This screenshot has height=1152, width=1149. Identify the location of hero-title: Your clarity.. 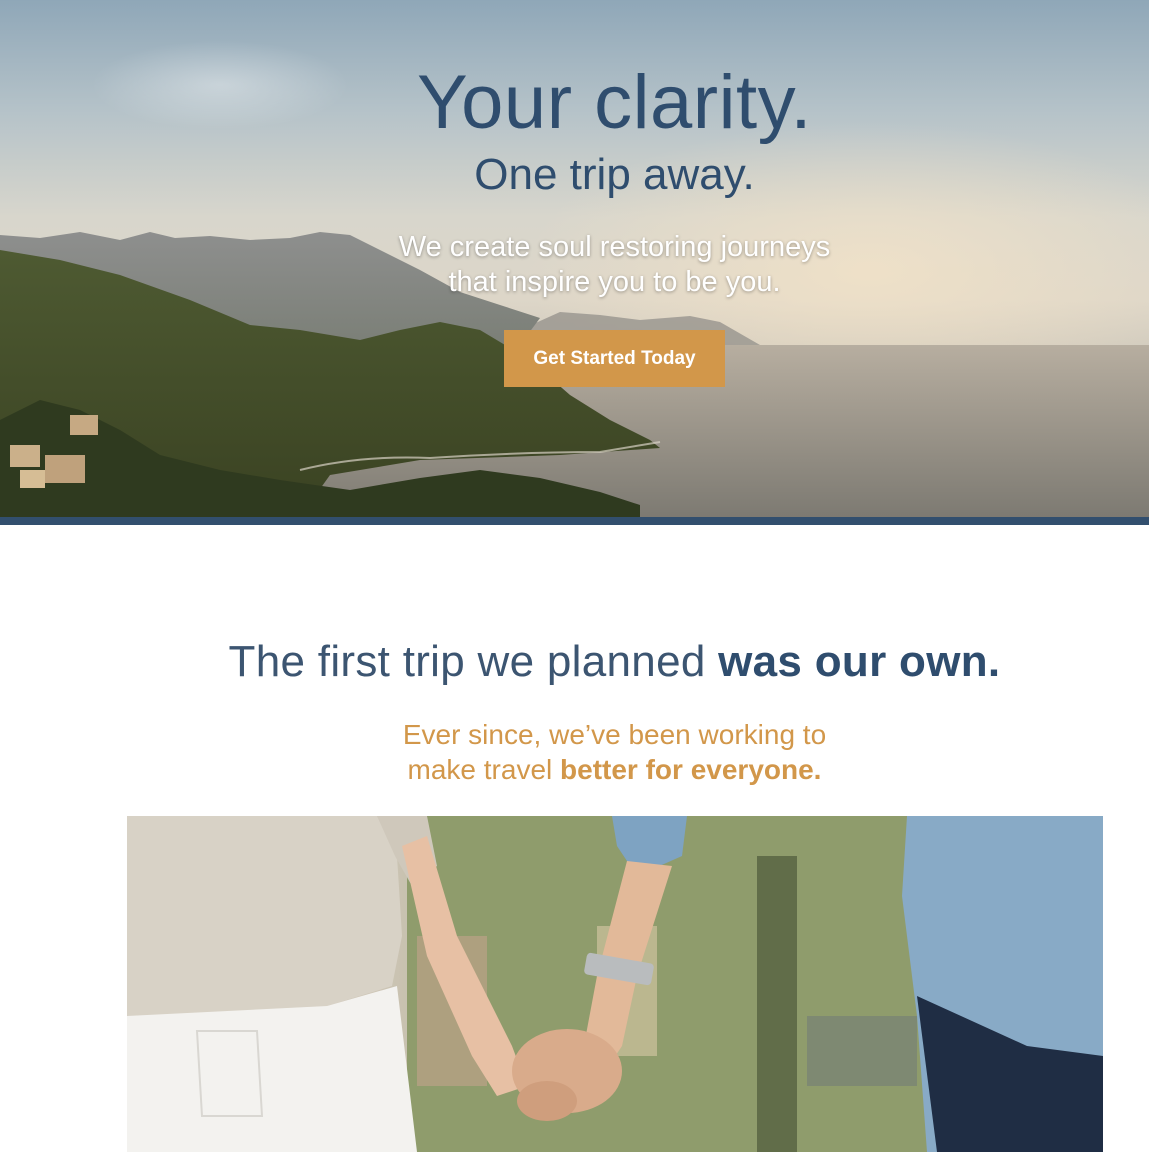
(614, 102).